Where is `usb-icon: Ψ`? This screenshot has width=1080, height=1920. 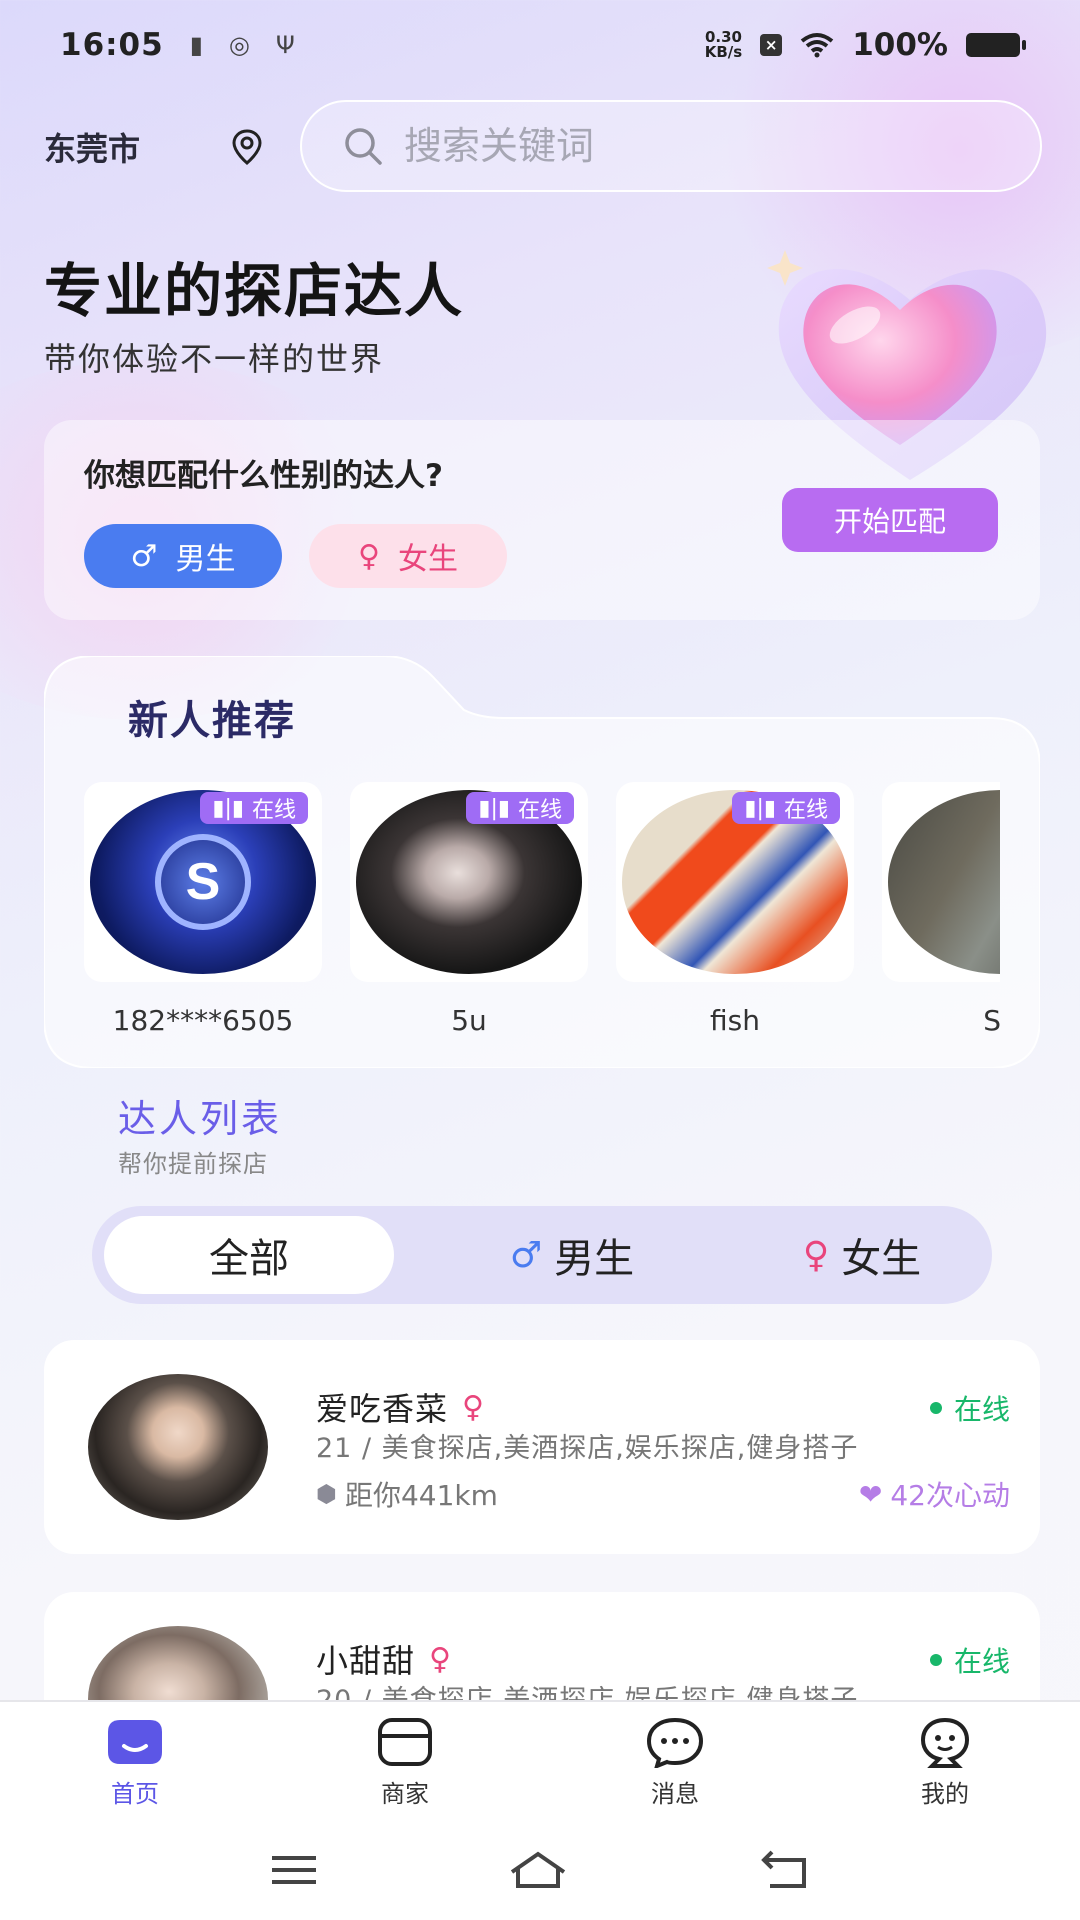 usb-icon: Ψ is located at coordinates (285, 45).